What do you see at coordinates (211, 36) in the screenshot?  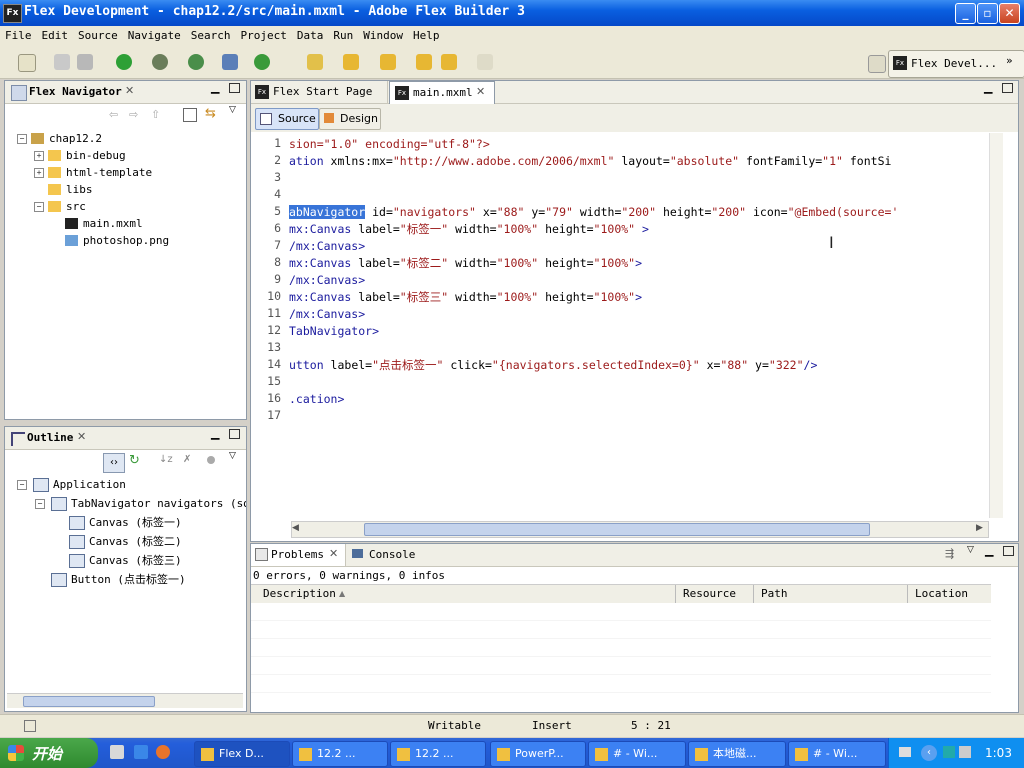 I see `menu-search: Search` at bounding box center [211, 36].